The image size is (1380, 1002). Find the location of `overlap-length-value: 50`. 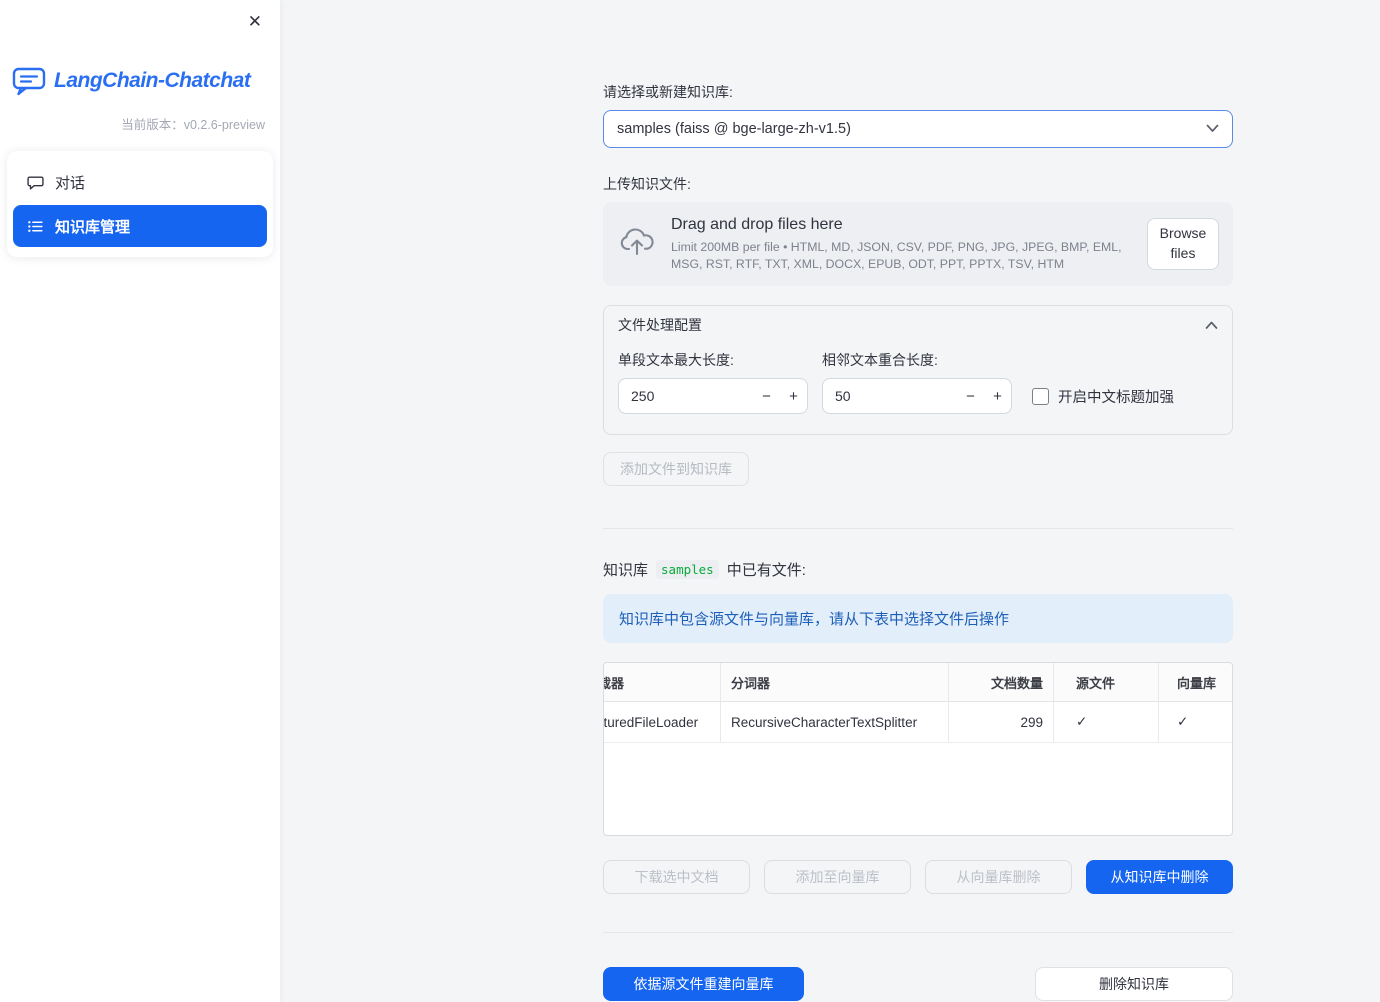

overlap-length-value: 50 is located at coordinates (890, 396).